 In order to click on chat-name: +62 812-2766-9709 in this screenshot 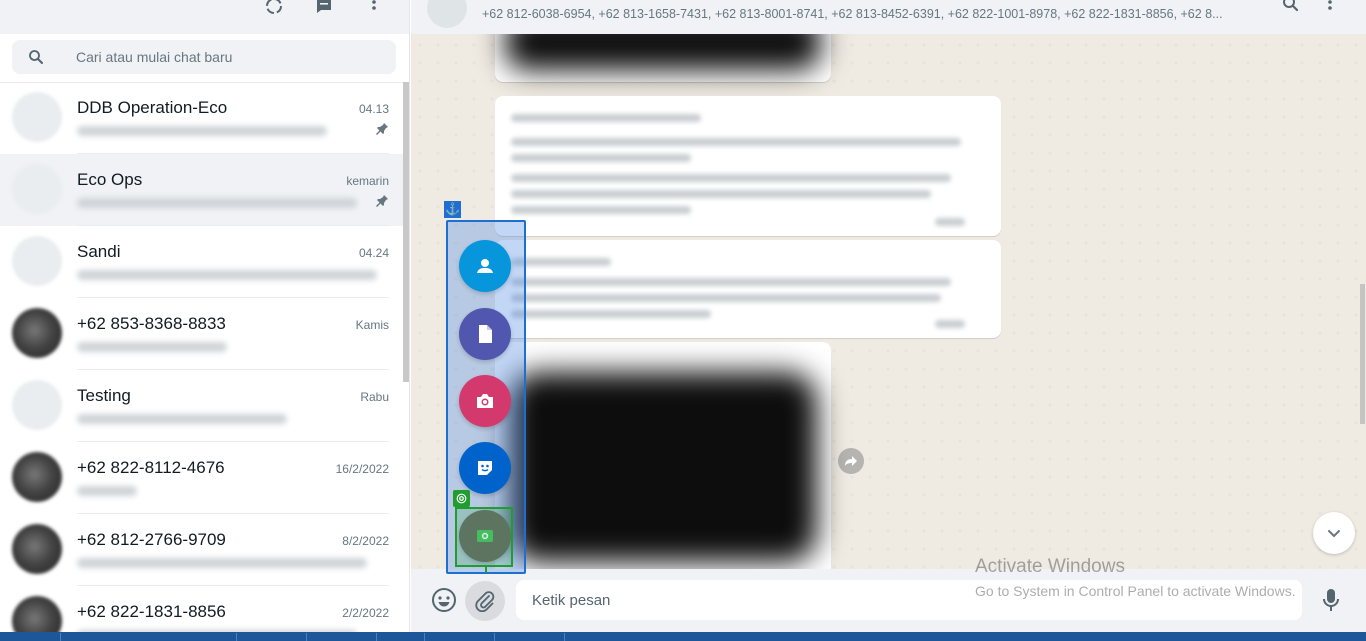, I will do `click(151, 539)`.